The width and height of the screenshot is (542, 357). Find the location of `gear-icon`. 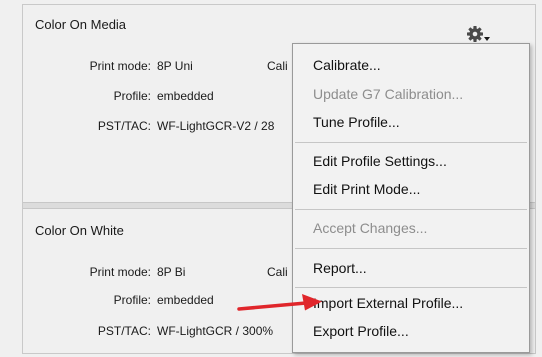

gear-icon is located at coordinates (478, 34).